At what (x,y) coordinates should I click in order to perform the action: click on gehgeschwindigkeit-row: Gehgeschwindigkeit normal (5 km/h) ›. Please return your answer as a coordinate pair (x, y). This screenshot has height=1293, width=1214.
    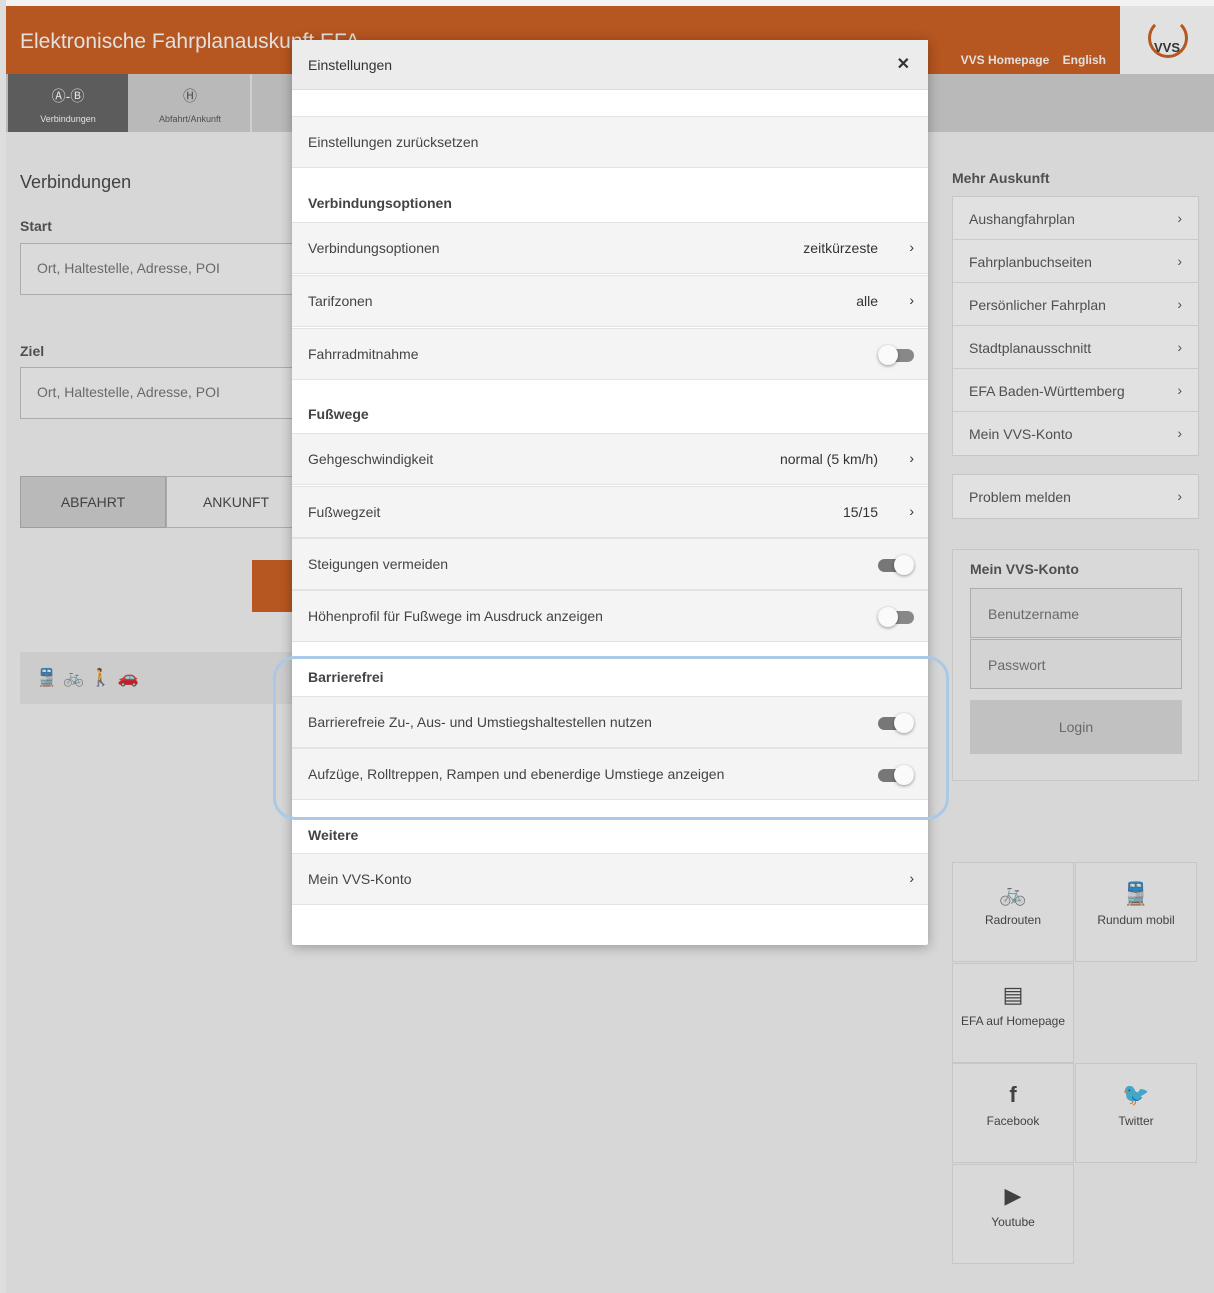
    Looking at the image, I should click on (610, 459).